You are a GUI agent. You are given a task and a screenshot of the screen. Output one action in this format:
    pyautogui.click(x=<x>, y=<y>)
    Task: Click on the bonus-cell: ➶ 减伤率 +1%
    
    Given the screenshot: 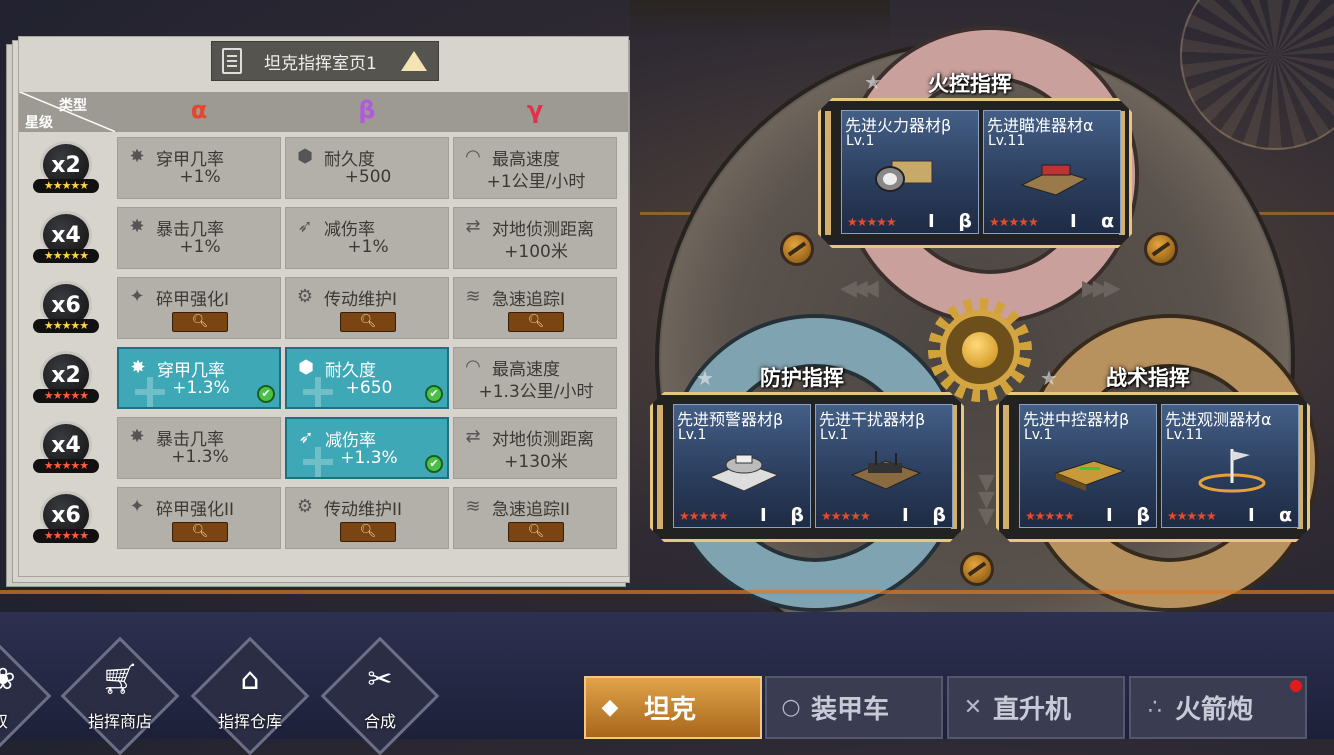 What is the action you would take?
    pyautogui.click(x=367, y=238)
    